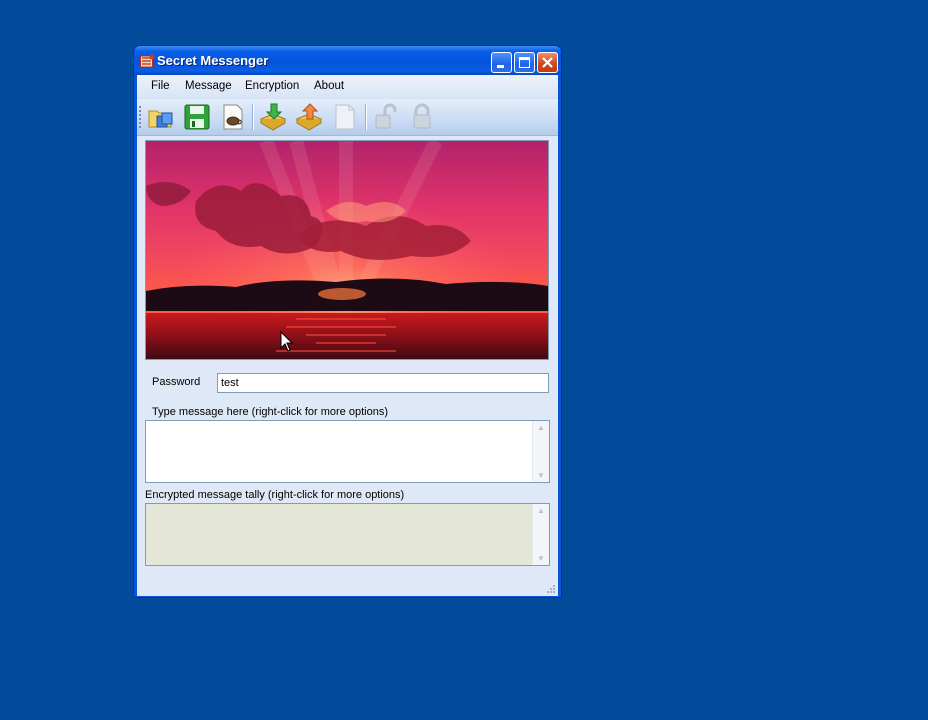 Image resolution: width=928 pixels, height=720 pixels. What do you see at coordinates (160, 86) in the screenshot?
I see `menu-file: File` at bounding box center [160, 86].